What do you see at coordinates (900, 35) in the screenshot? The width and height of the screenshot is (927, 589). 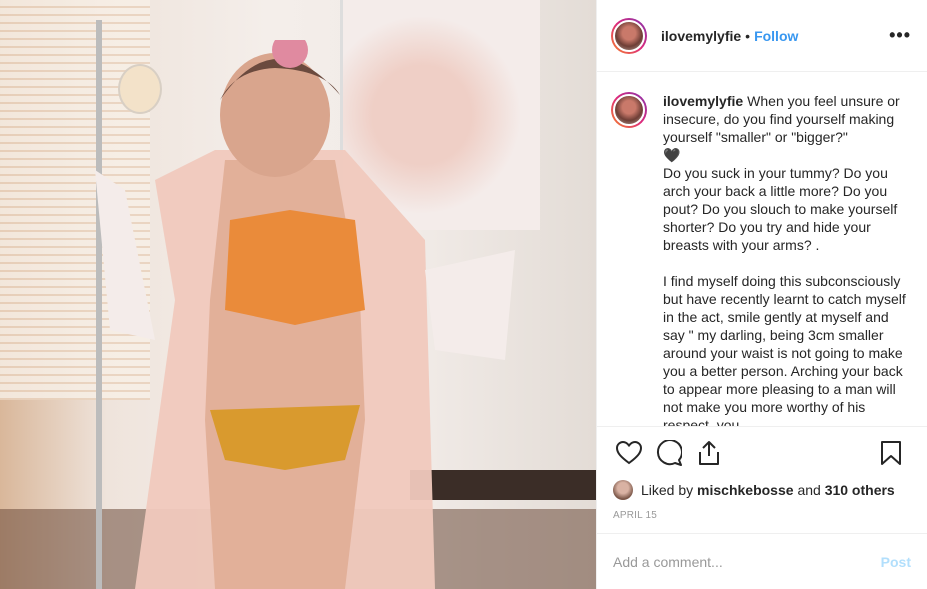 I see `more-options-icon: •••` at bounding box center [900, 35].